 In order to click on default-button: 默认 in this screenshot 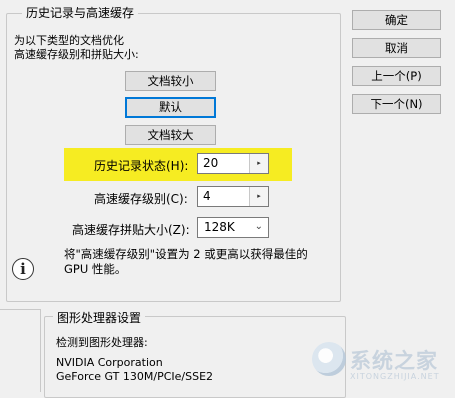, I will do `click(170, 107)`.